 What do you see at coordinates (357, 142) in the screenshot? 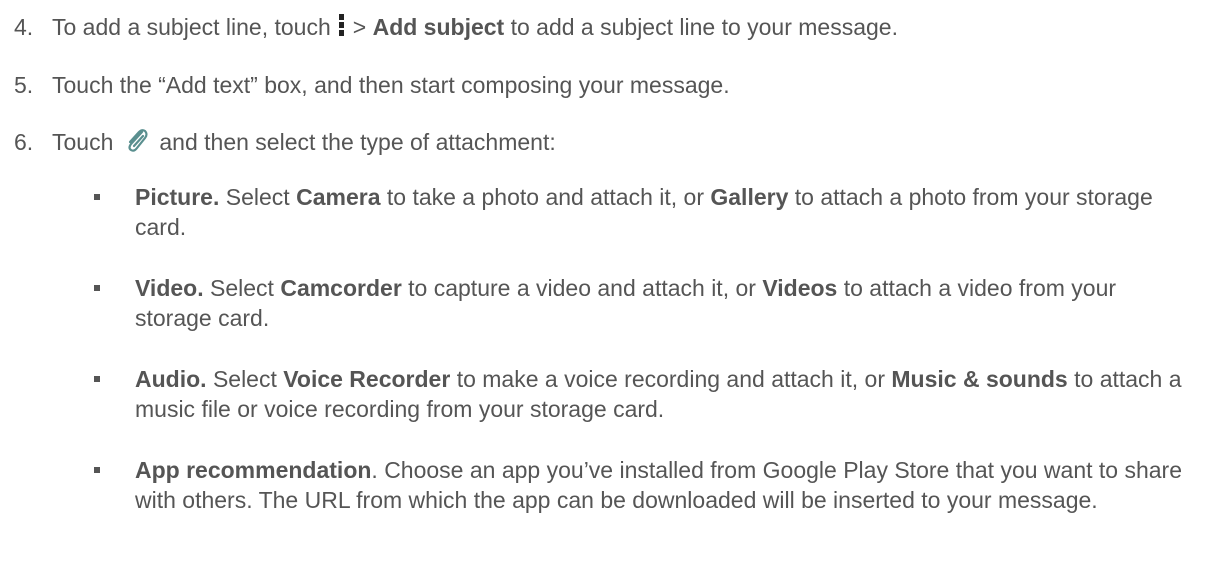
I see `step-text-continued: and then select the type of attachment:` at bounding box center [357, 142].